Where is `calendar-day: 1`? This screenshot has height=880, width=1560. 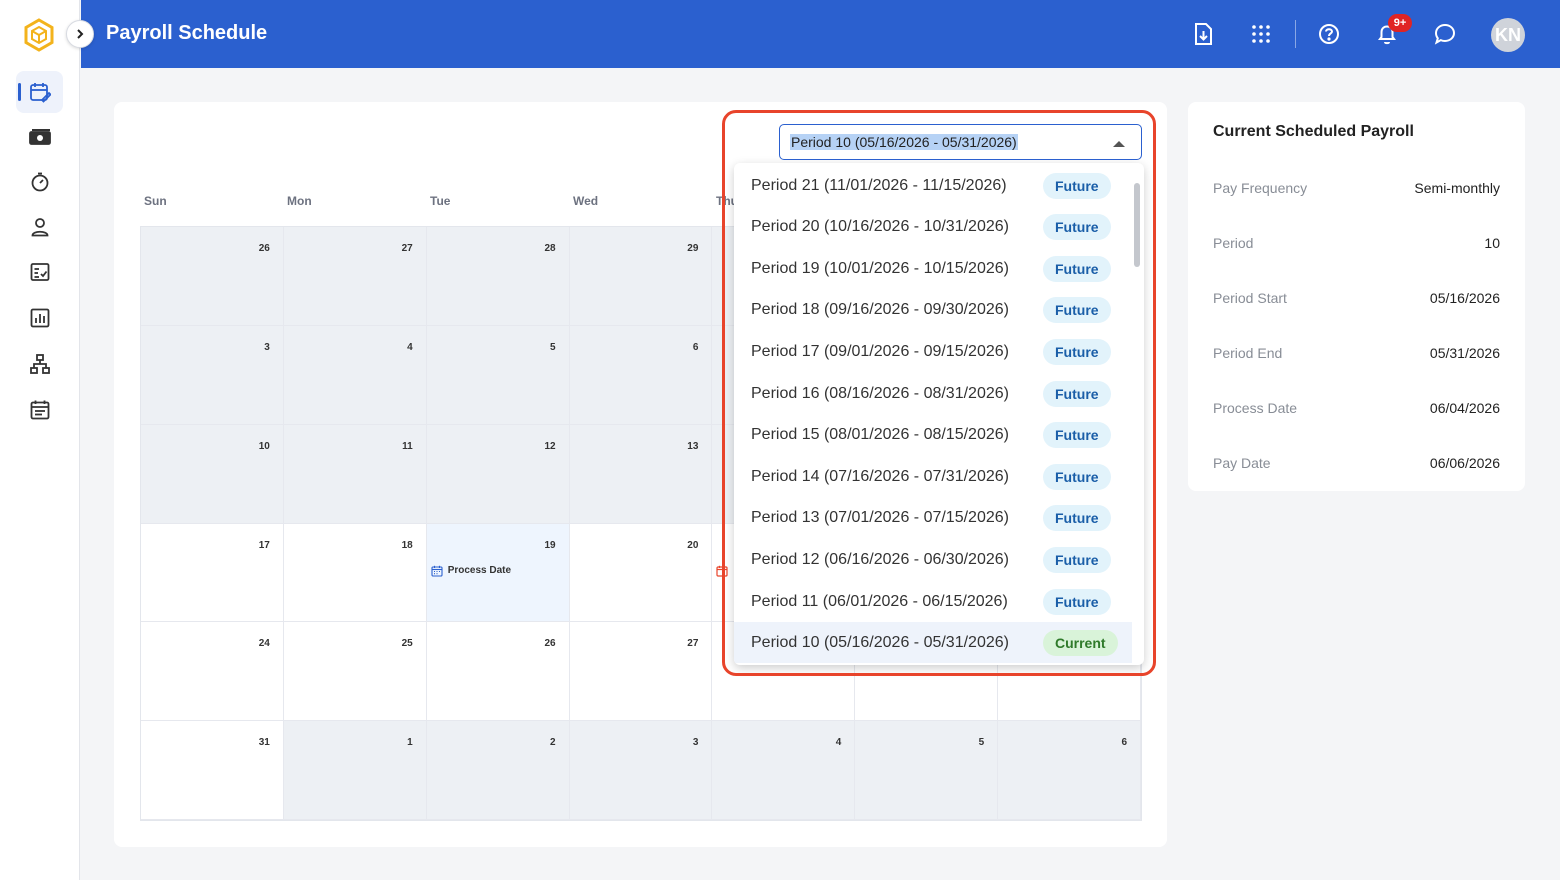 calendar-day: 1 is located at coordinates (355, 770).